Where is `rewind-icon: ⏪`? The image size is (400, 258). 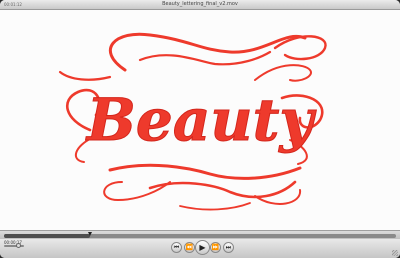 rewind-icon: ⏪ is located at coordinates (189, 247).